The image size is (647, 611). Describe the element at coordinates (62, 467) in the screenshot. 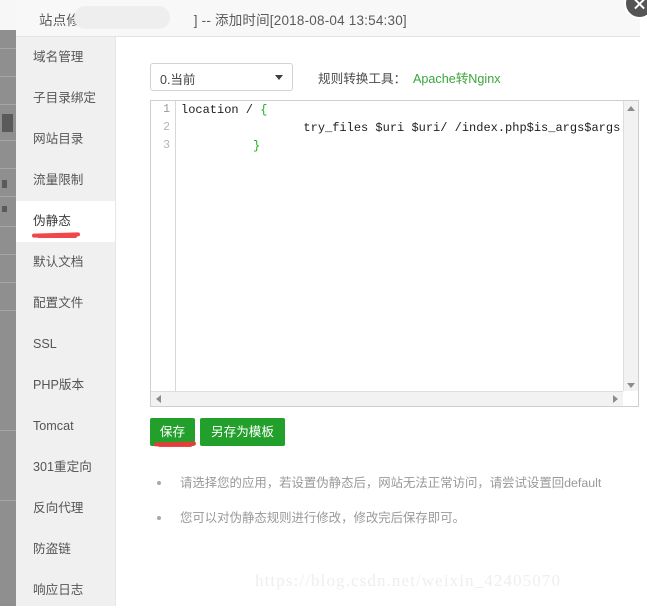

I see `sidebar-item-label: 301重定向` at that location.